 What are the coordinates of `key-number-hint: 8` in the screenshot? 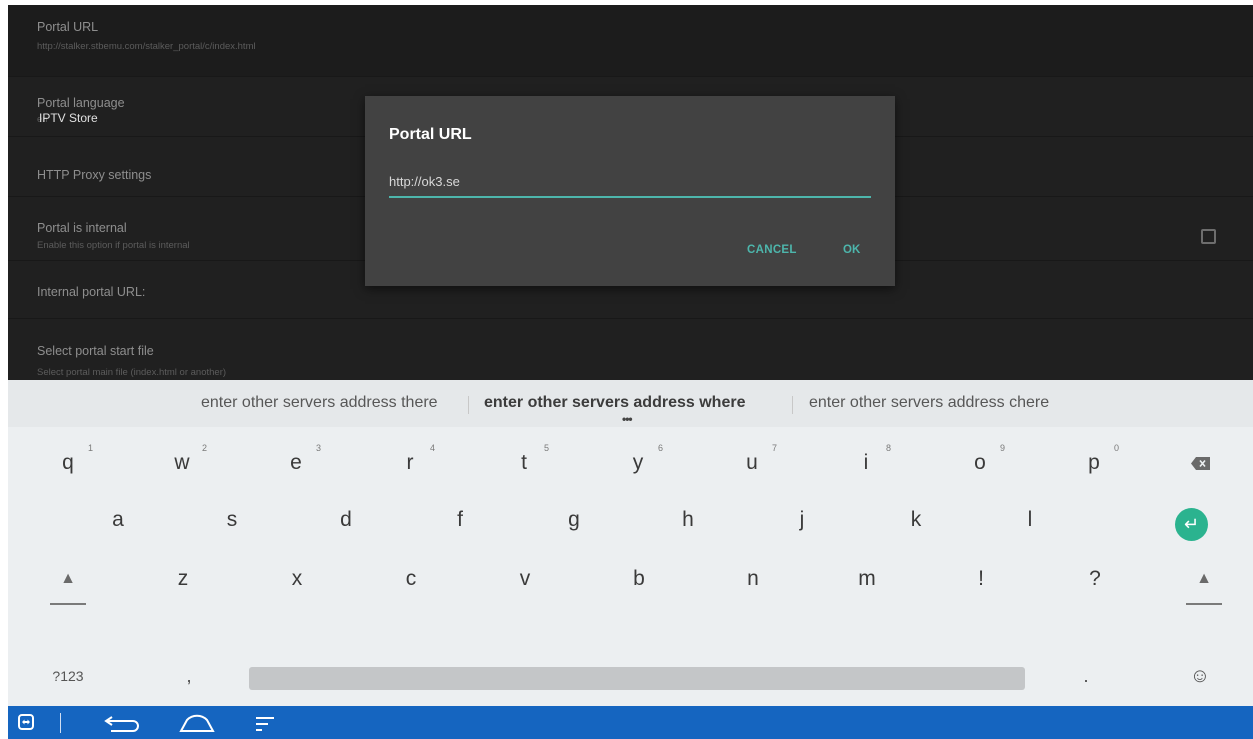 It's located at (888, 448).